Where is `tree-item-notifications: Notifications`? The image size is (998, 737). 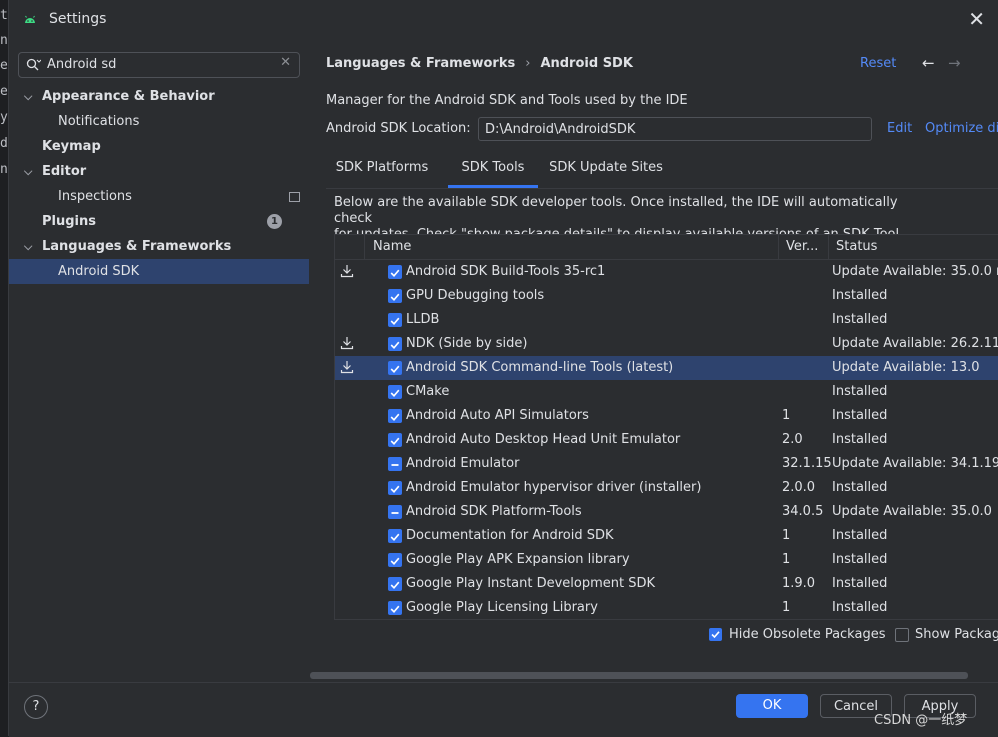
tree-item-notifications: Notifications is located at coordinates (159, 121).